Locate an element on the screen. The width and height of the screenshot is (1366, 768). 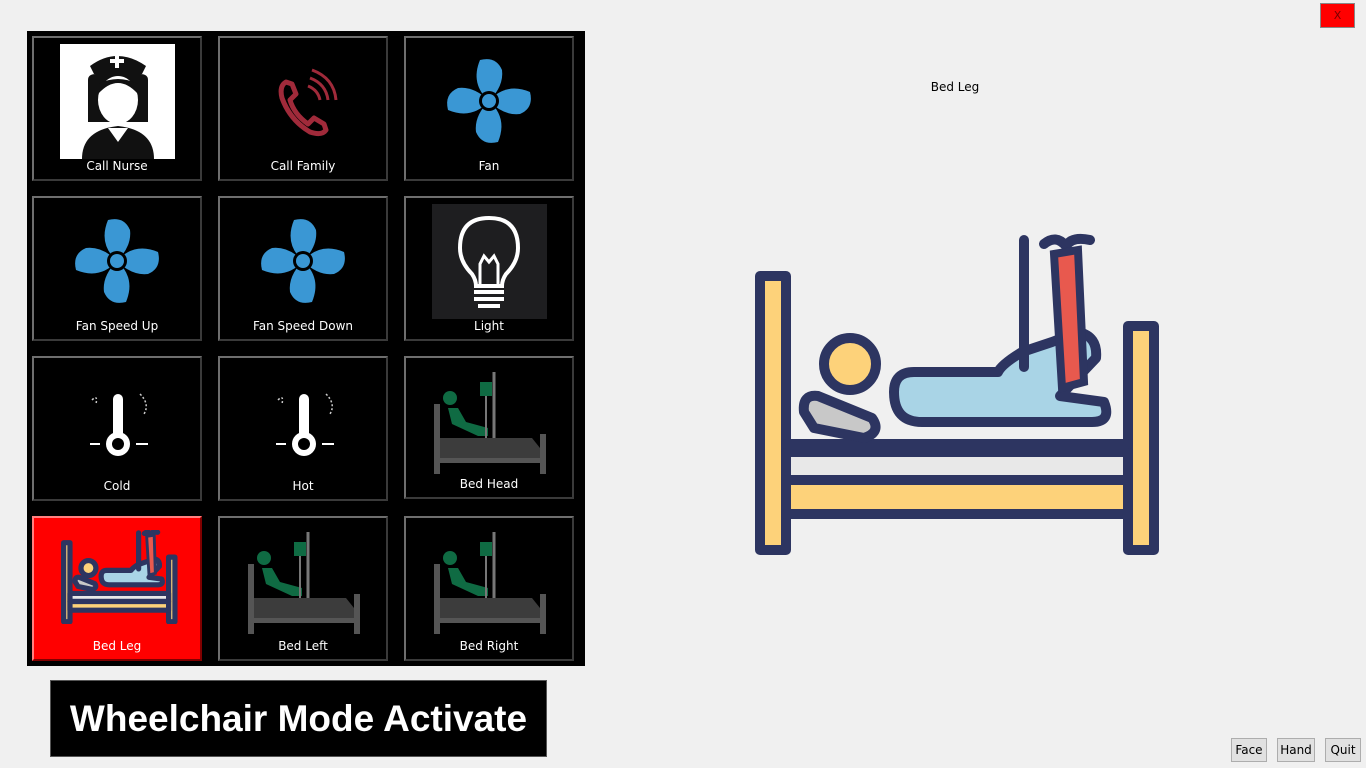
tile-label: Bed Right is located at coordinates (489, 646).